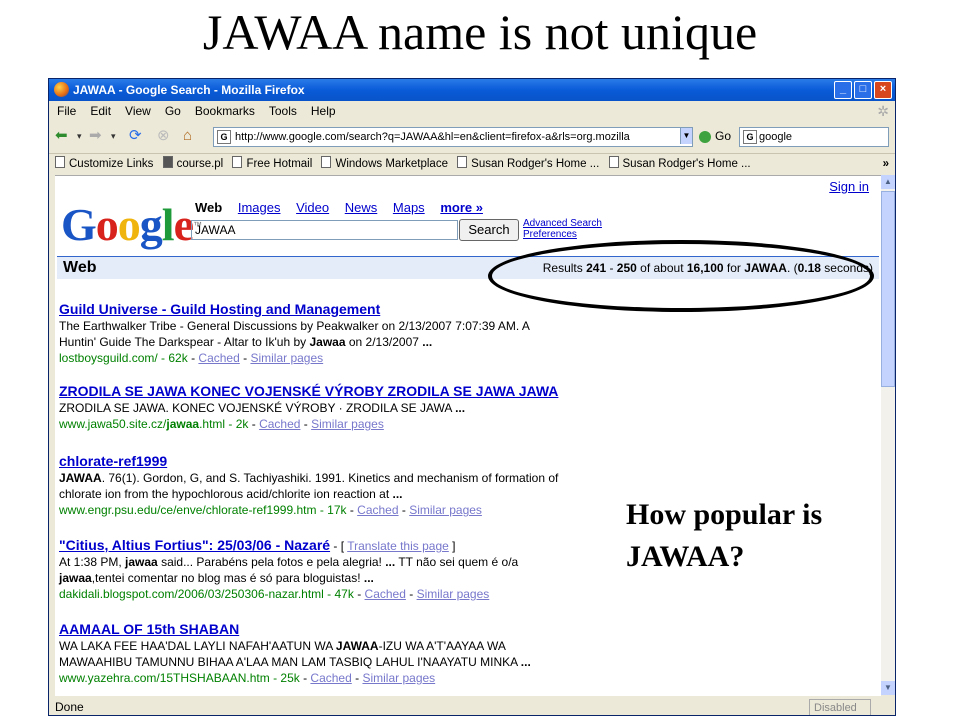 This screenshot has width=960, height=720. Describe the element at coordinates (562, 223) in the screenshot. I see `advanced-search-link: Advanced Search` at that location.